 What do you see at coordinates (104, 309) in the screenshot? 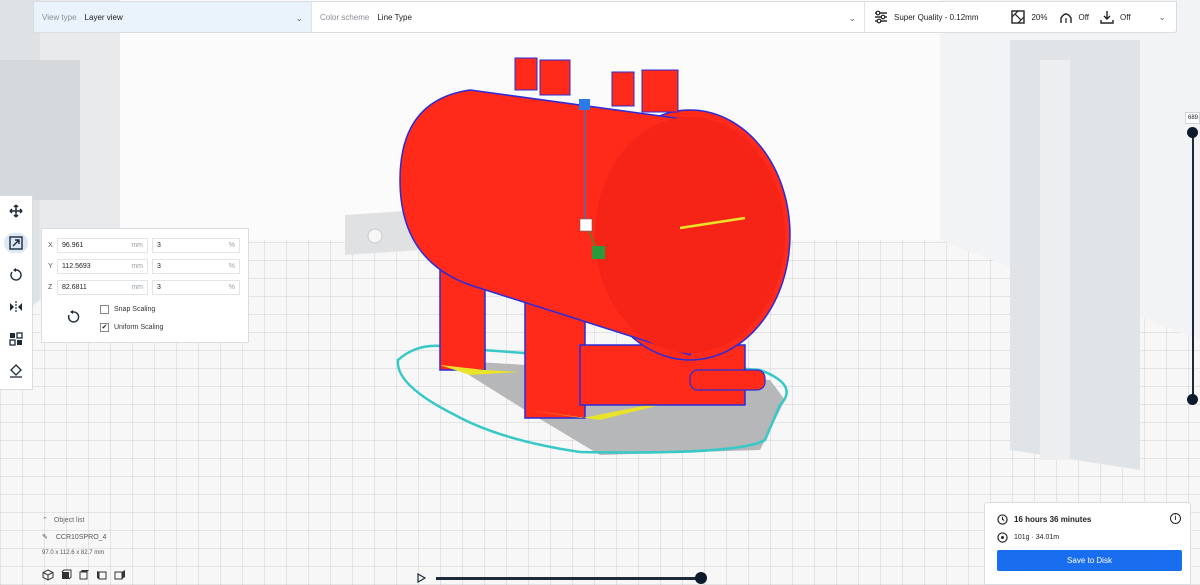
I see `snap-scaling-box` at bounding box center [104, 309].